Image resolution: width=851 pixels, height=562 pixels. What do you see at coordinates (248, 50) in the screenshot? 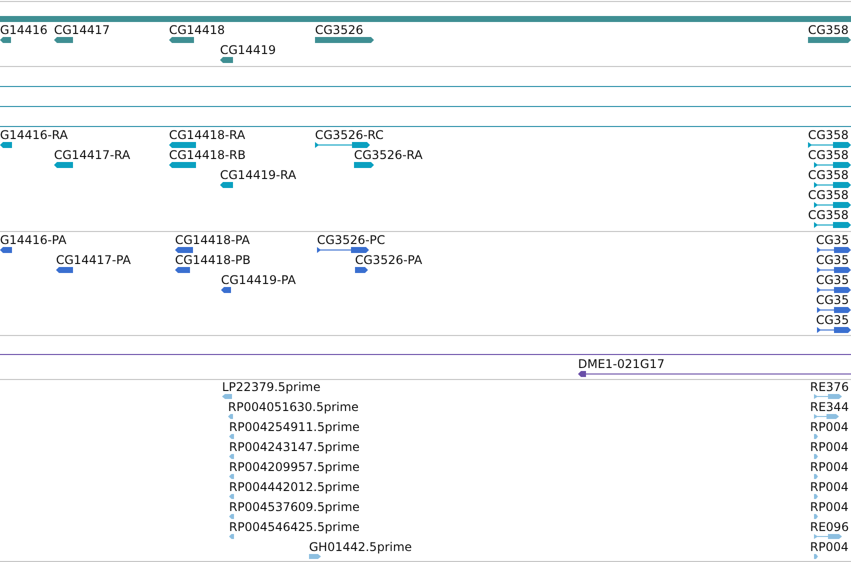
I see `feature-label: CG14419` at bounding box center [248, 50].